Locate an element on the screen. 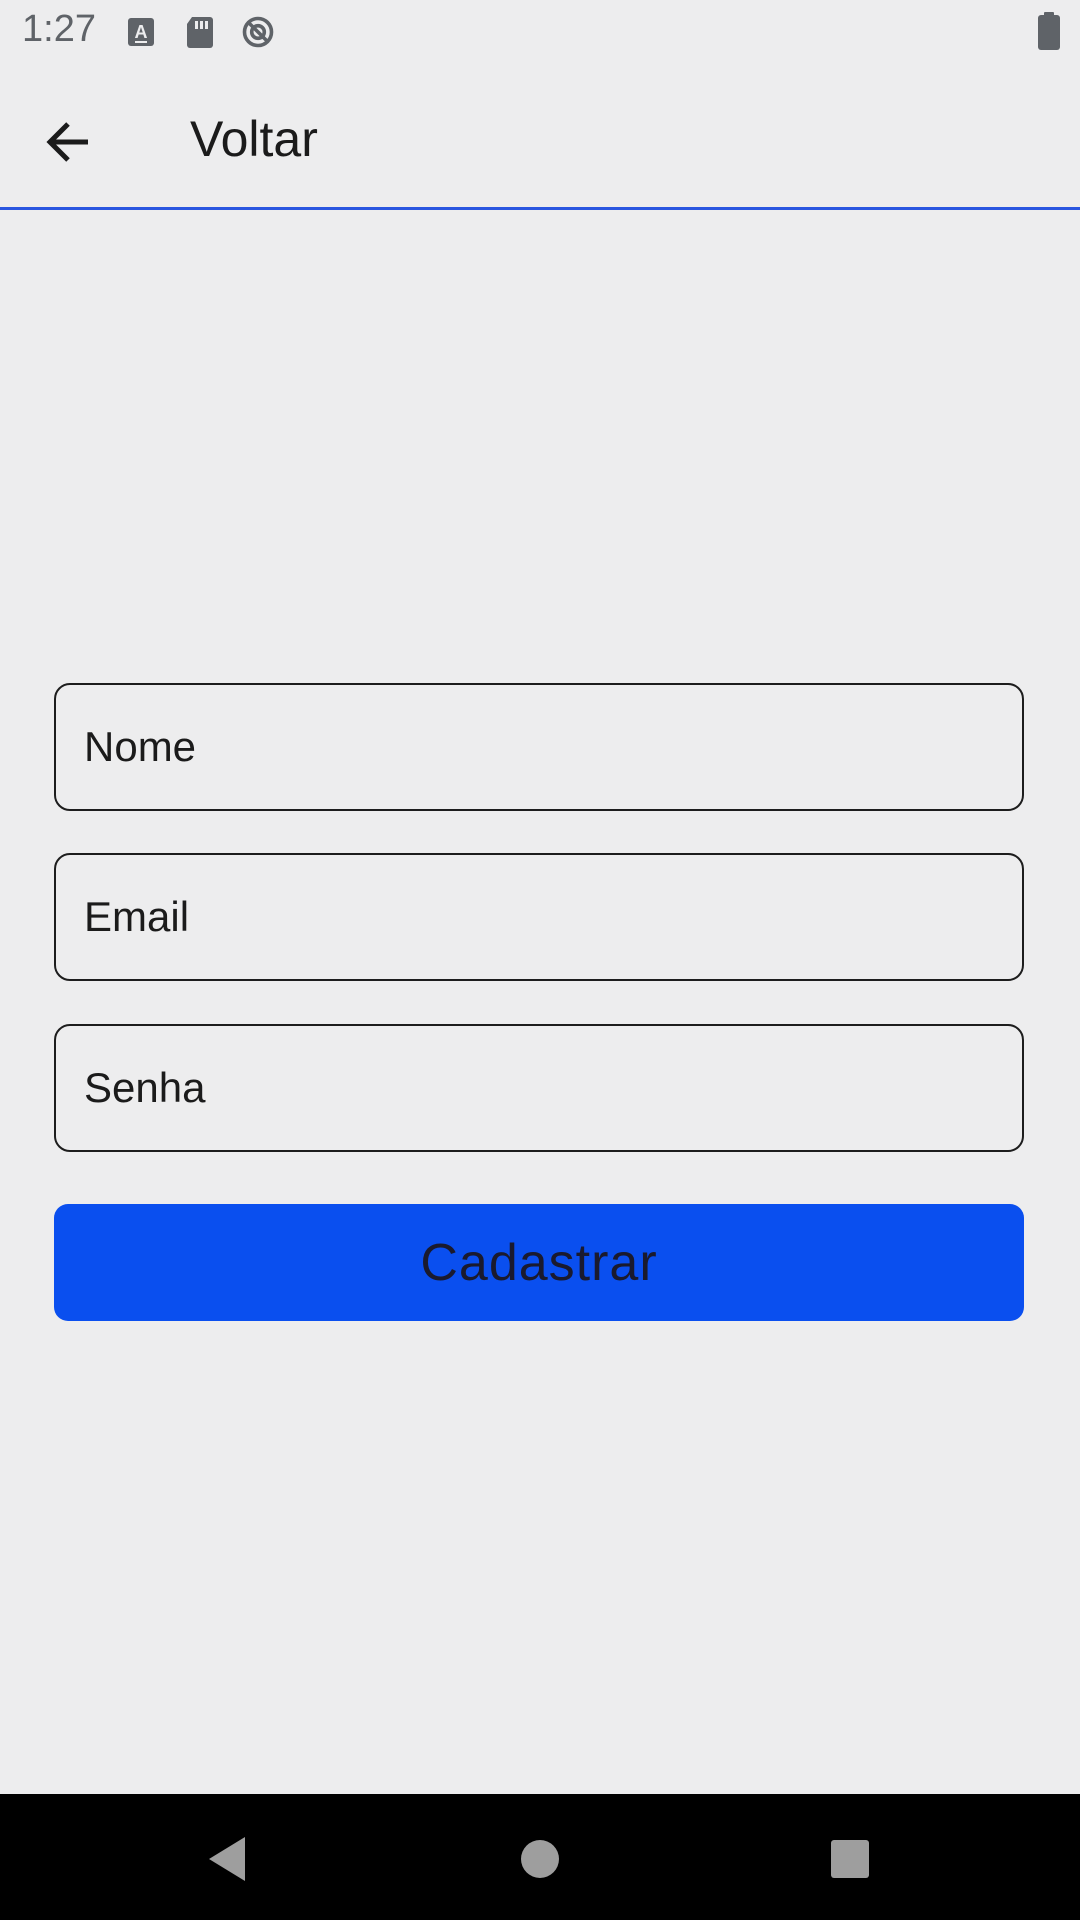 The width and height of the screenshot is (1080, 1920). back-button is located at coordinates (68, 142).